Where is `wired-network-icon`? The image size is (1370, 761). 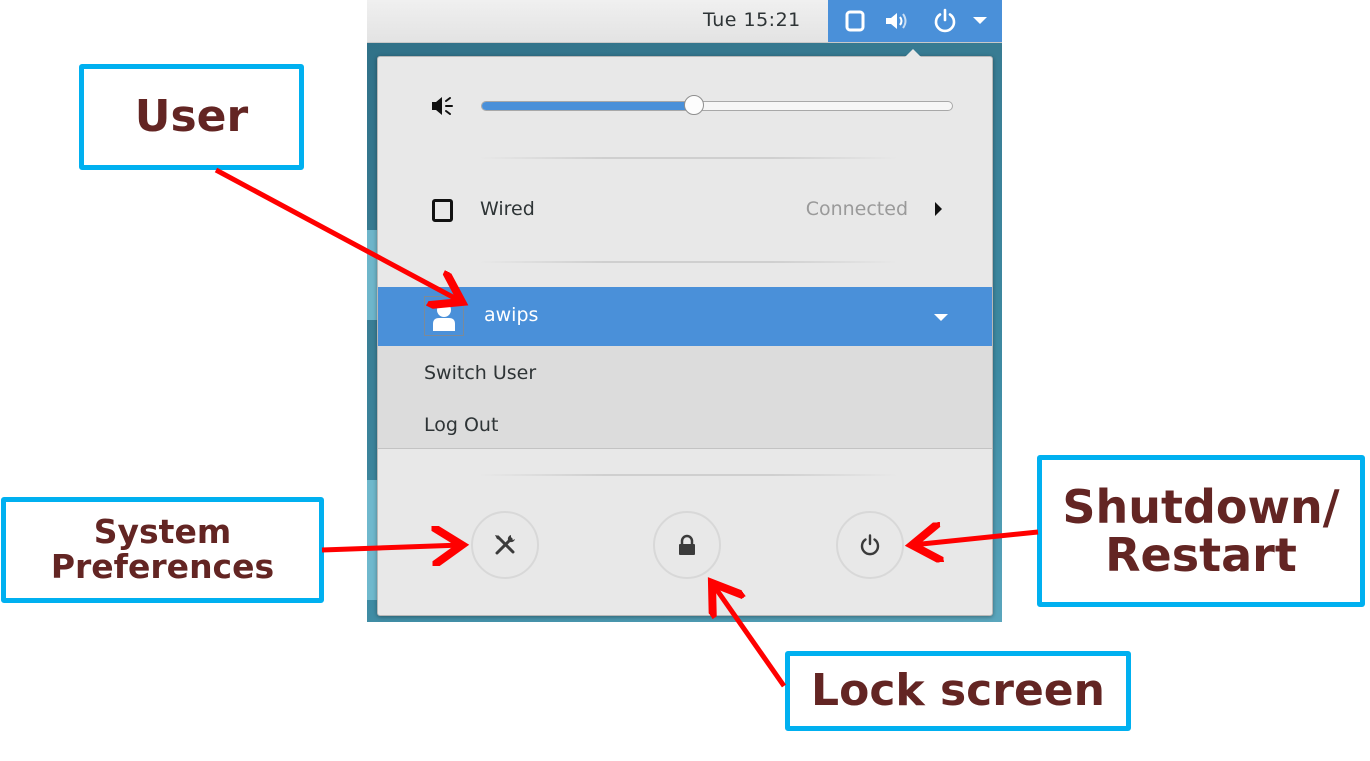 wired-network-icon is located at coordinates (442, 210).